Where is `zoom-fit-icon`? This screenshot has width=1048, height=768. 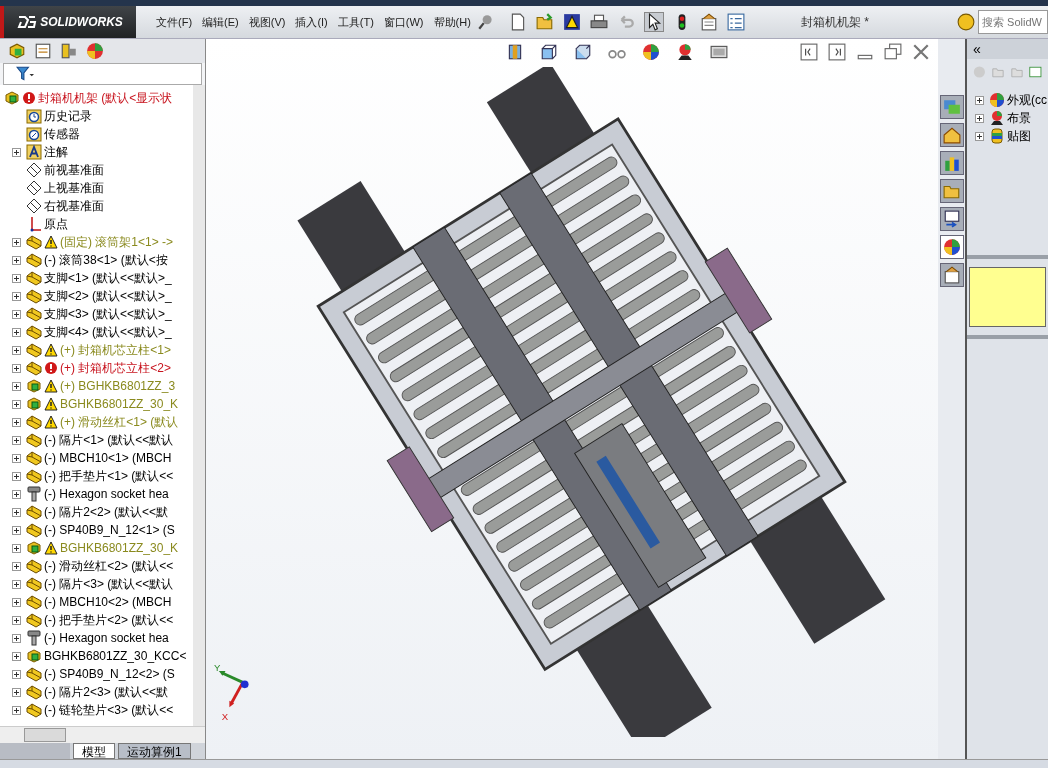 zoom-fit-icon is located at coordinates (515, 52).